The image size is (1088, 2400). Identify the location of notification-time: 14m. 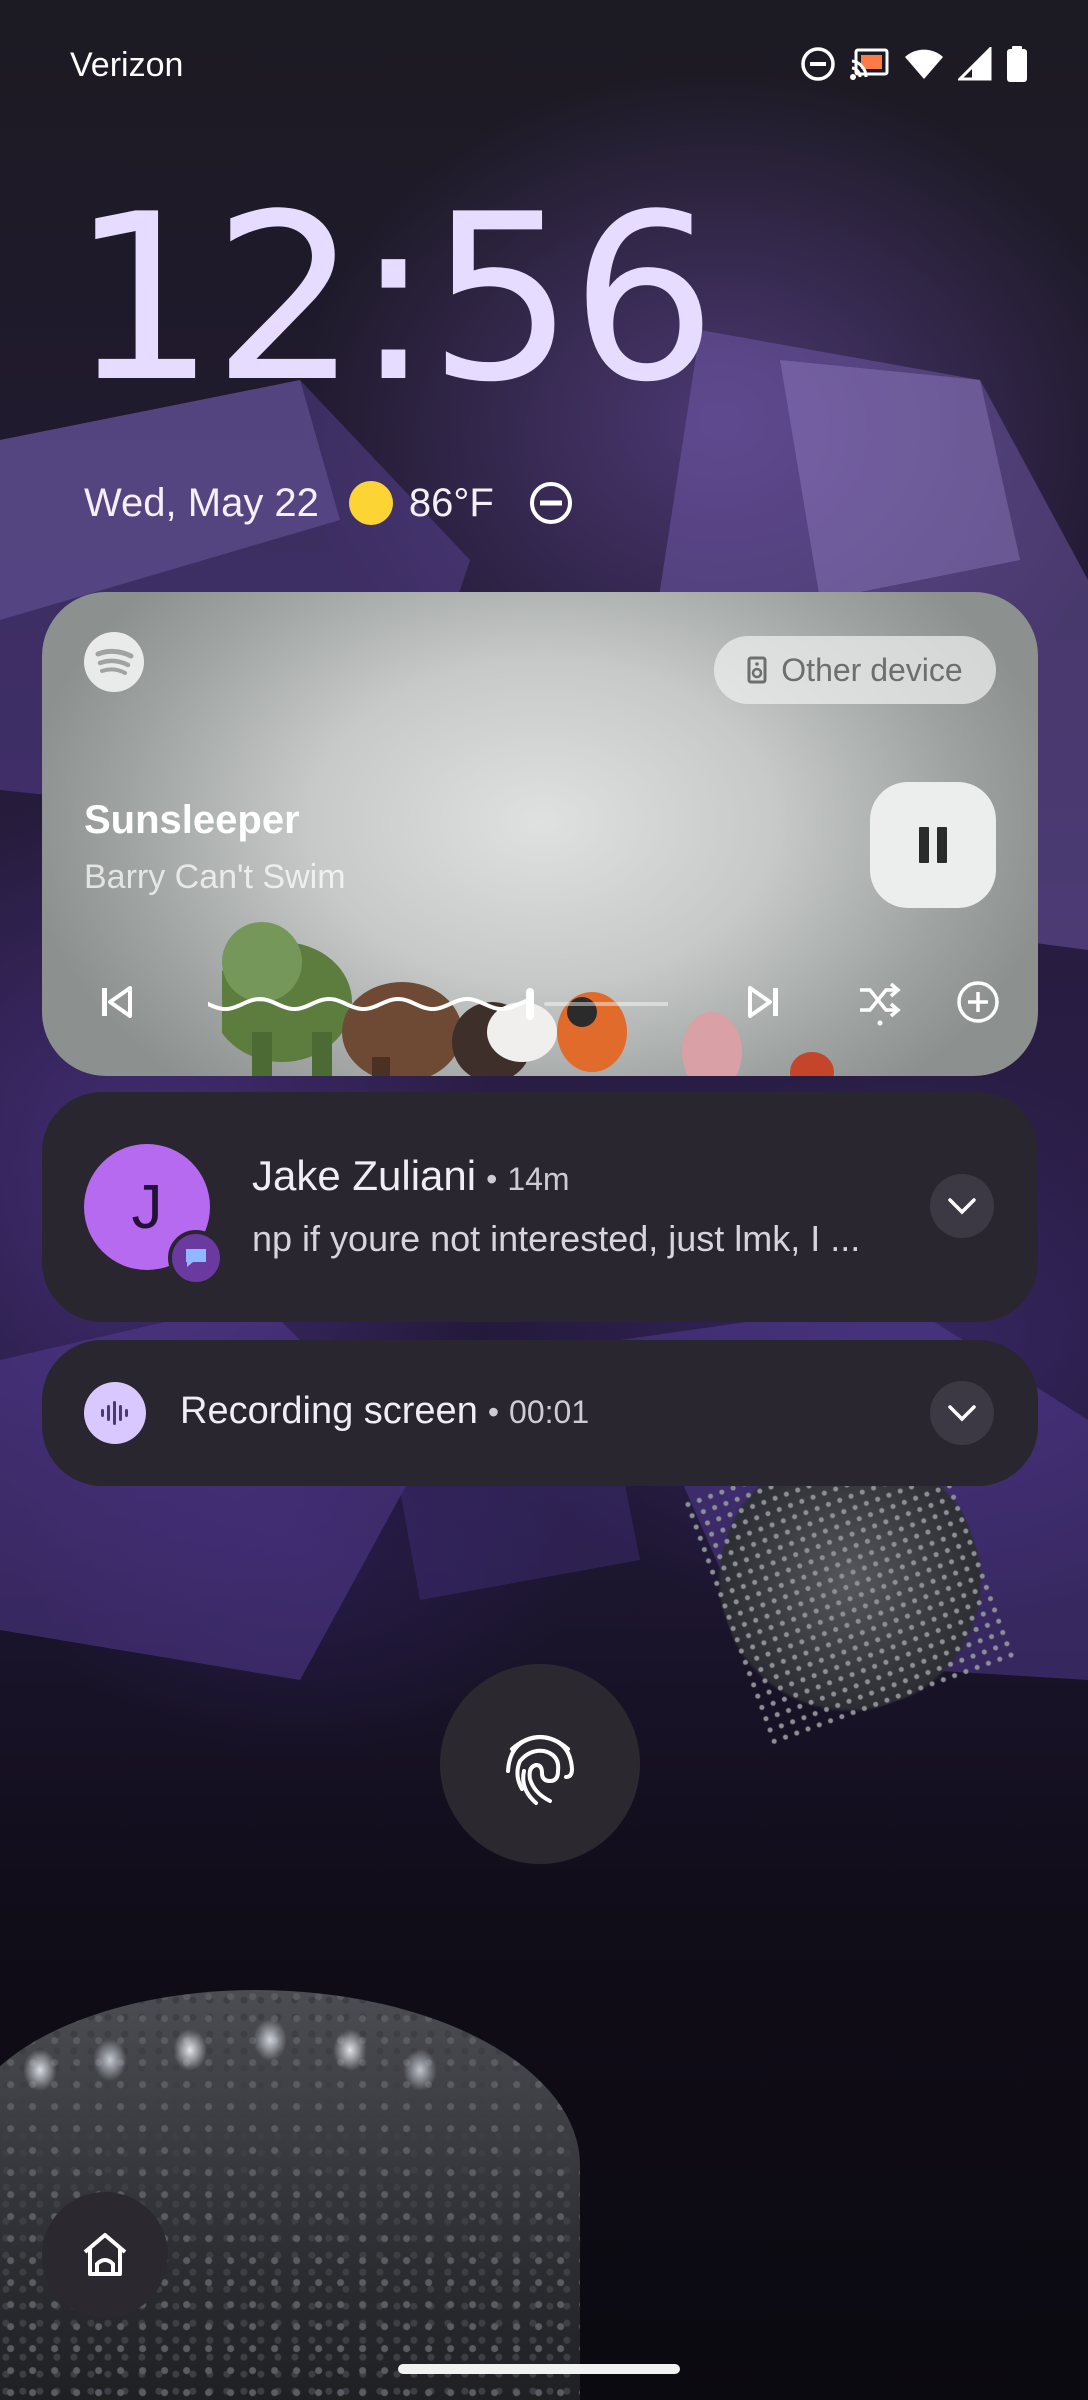
(538, 1179).